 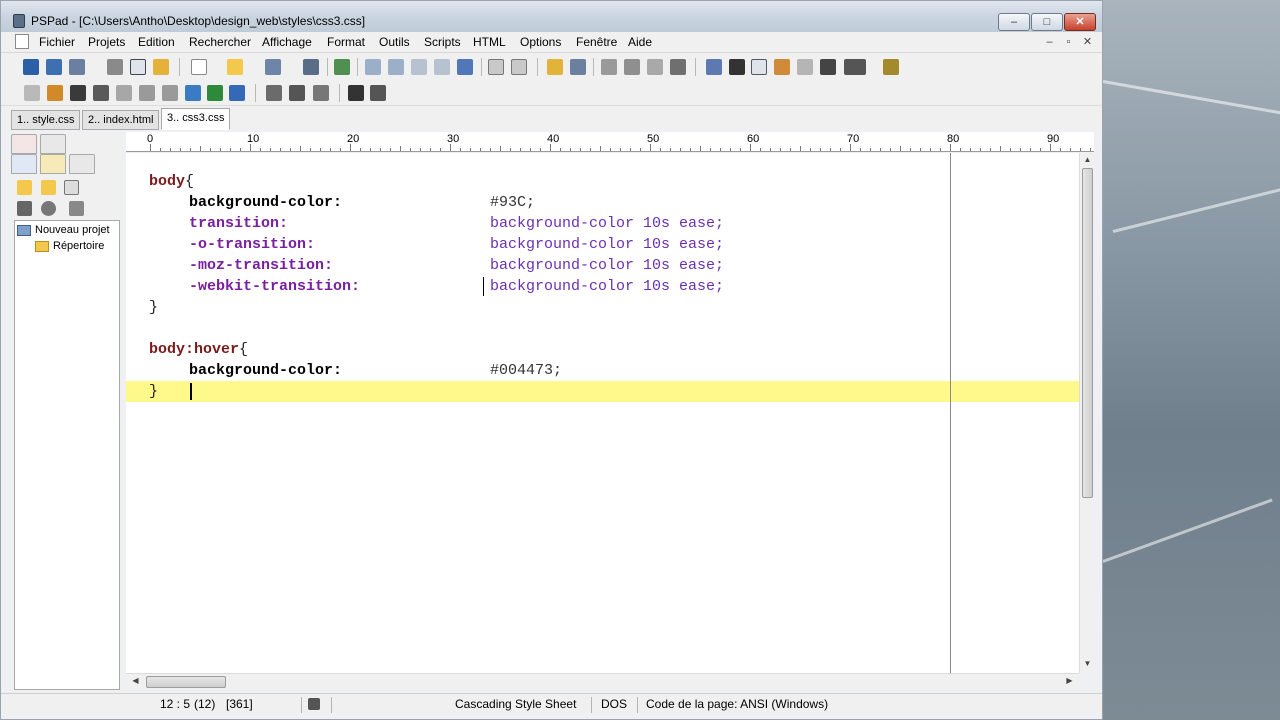 I want to click on tree-item-project: Nouveau projet, so click(x=63, y=230).